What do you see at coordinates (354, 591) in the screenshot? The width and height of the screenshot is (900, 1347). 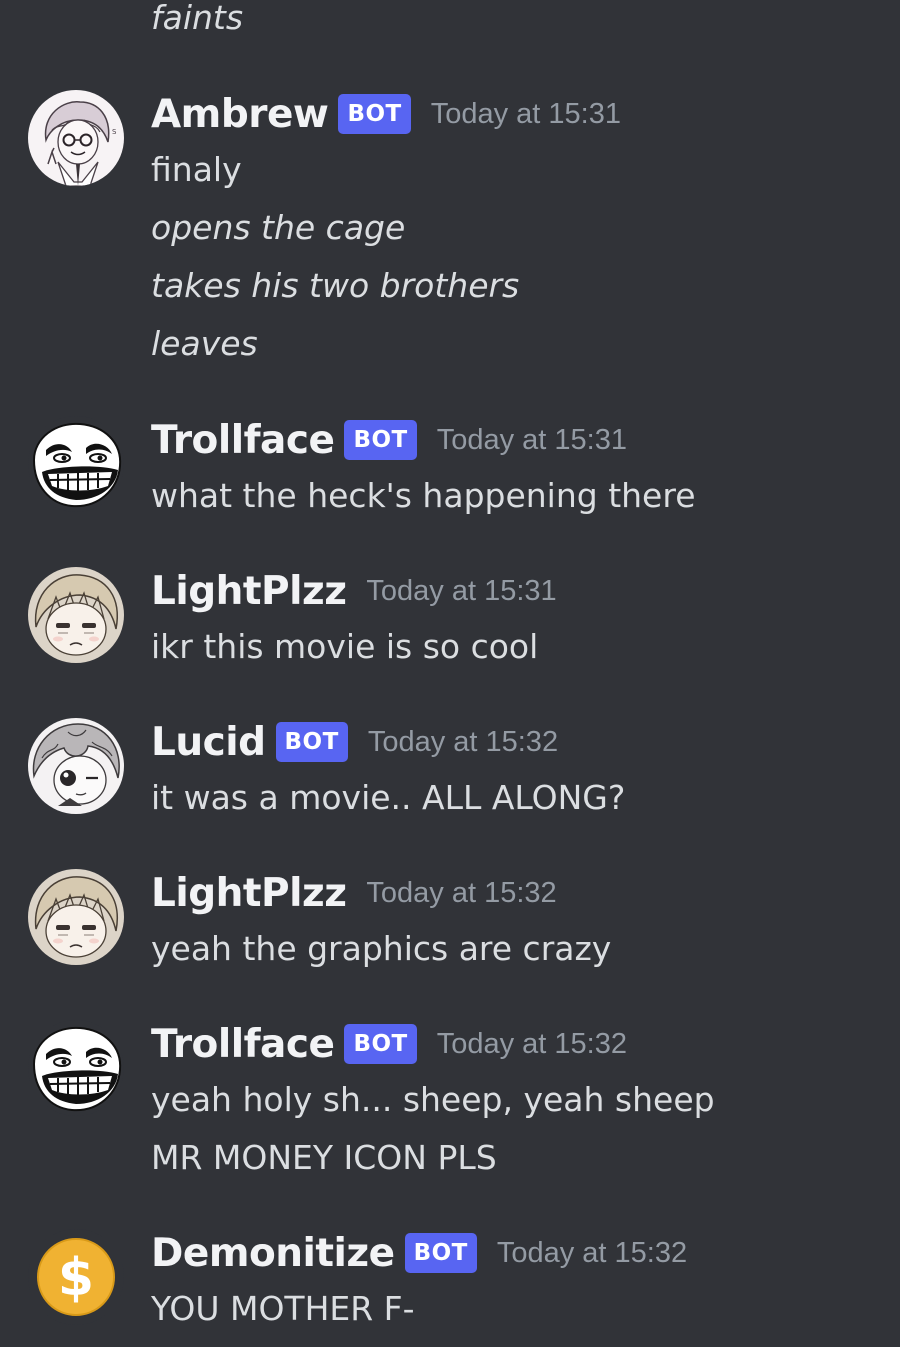 I see `message-header: LightPlzz Today at 15:31` at bounding box center [354, 591].